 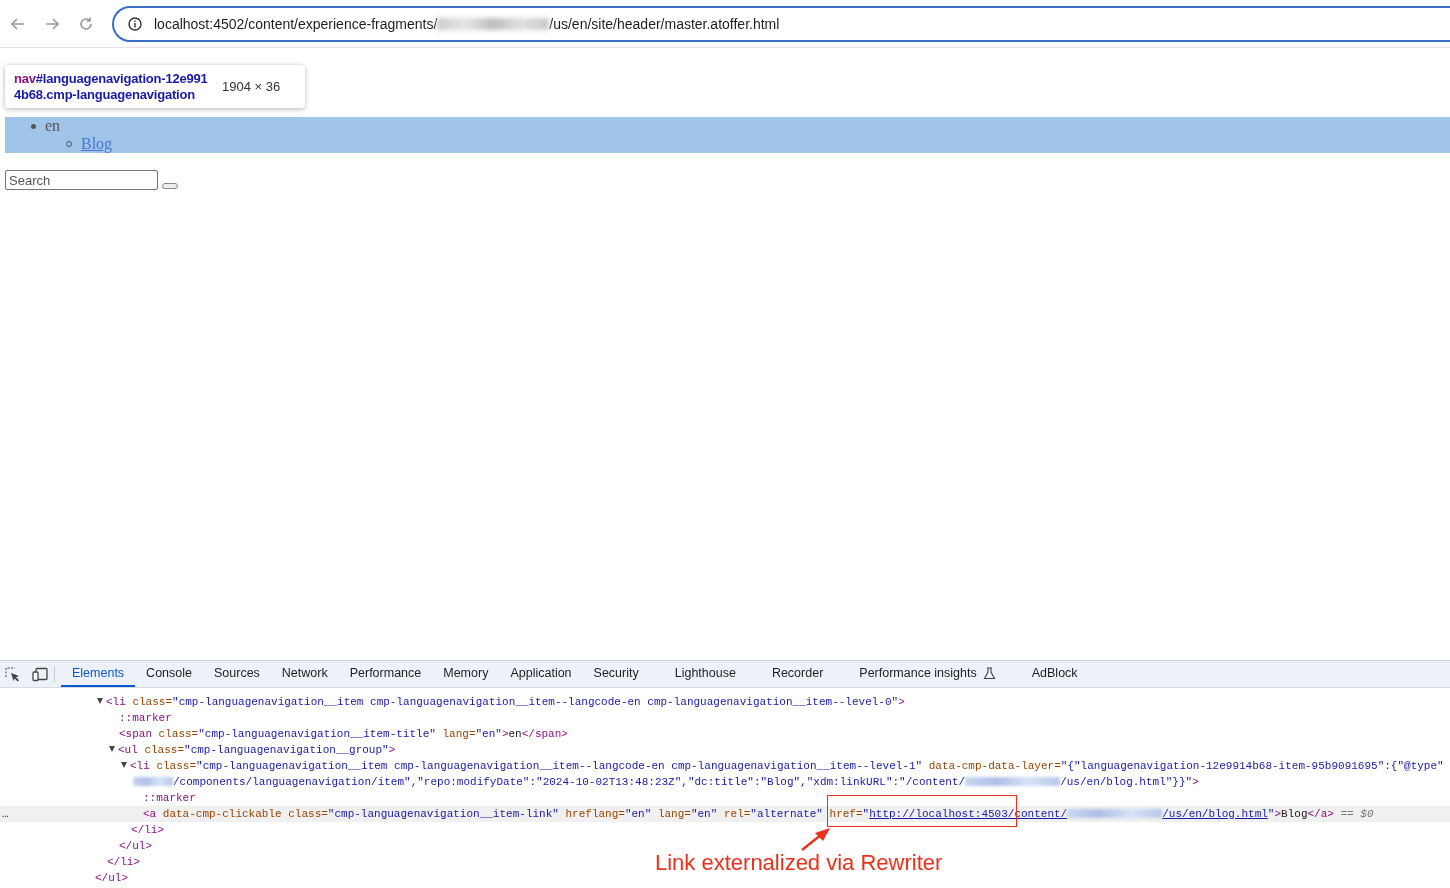 I want to click on devtools-tab: Performance, so click(x=385, y=674).